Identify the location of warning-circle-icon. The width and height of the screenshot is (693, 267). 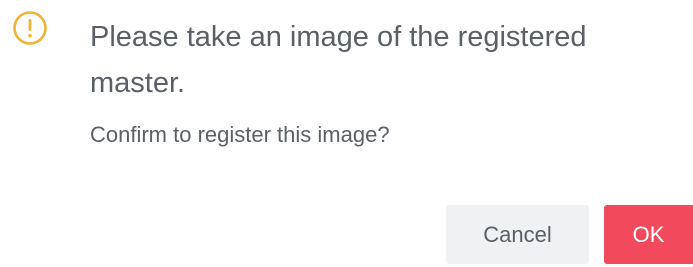
(30, 28).